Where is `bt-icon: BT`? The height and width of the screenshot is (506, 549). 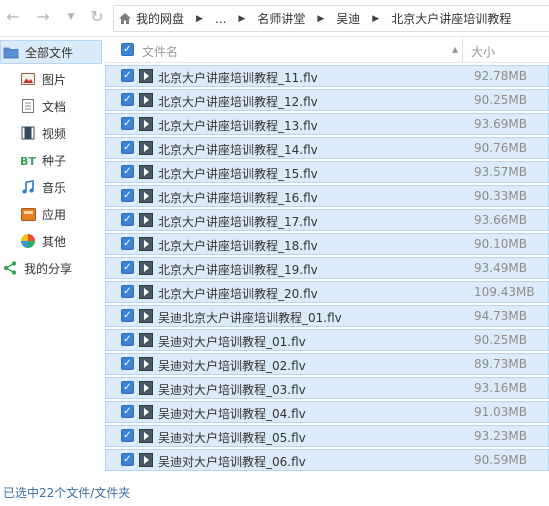 bt-icon: BT is located at coordinates (28, 160).